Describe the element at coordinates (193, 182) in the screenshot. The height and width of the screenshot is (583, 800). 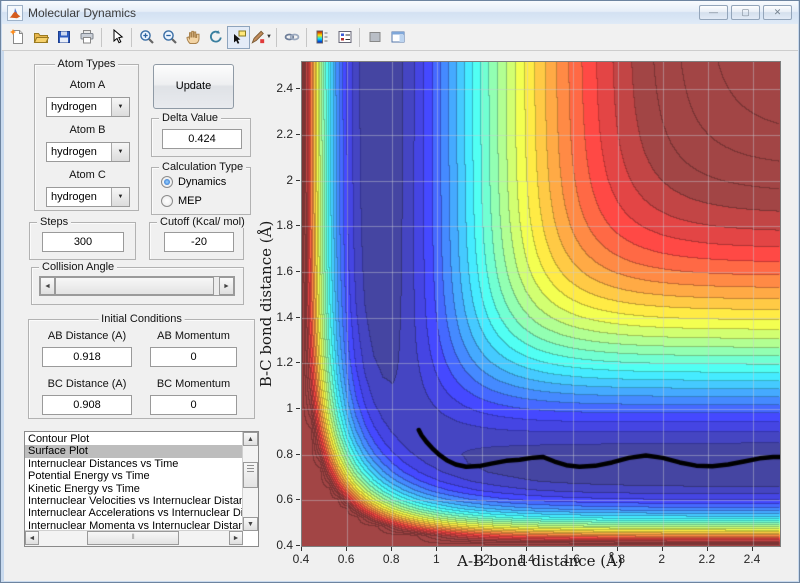
I see `radio-dynamics: Dynamics` at that location.